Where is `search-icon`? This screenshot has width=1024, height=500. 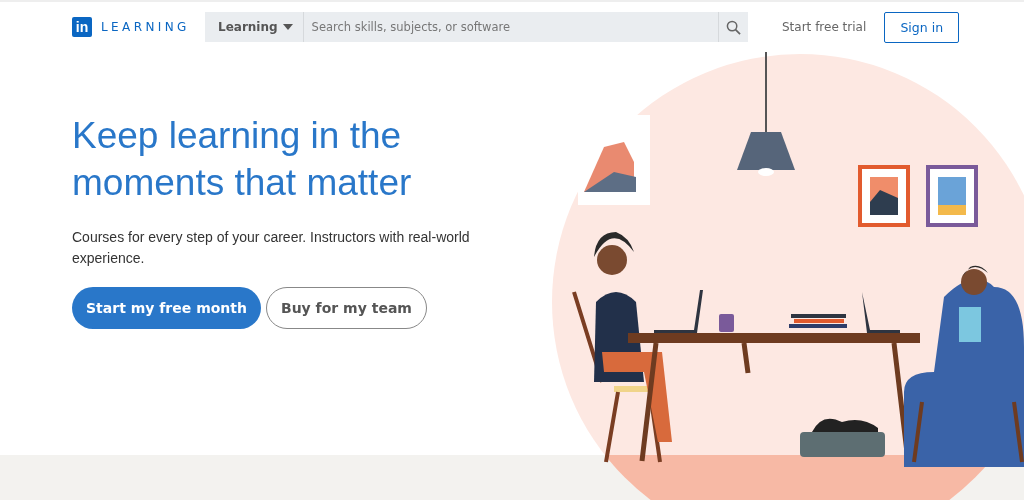
search-icon is located at coordinates (733, 27).